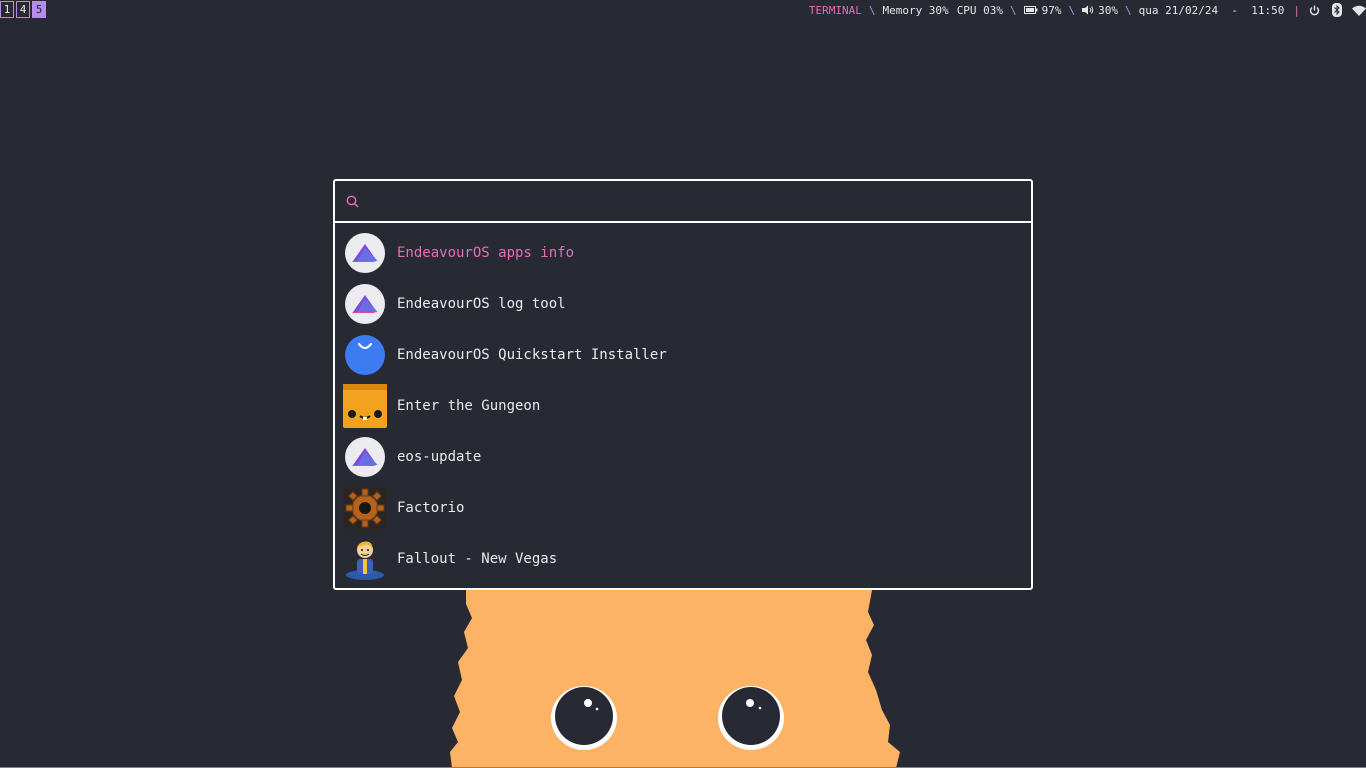 This screenshot has width=1366, height=768. Describe the element at coordinates (683, 457) in the screenshot. I see `list-item-eos-update: eos-update` at that location.